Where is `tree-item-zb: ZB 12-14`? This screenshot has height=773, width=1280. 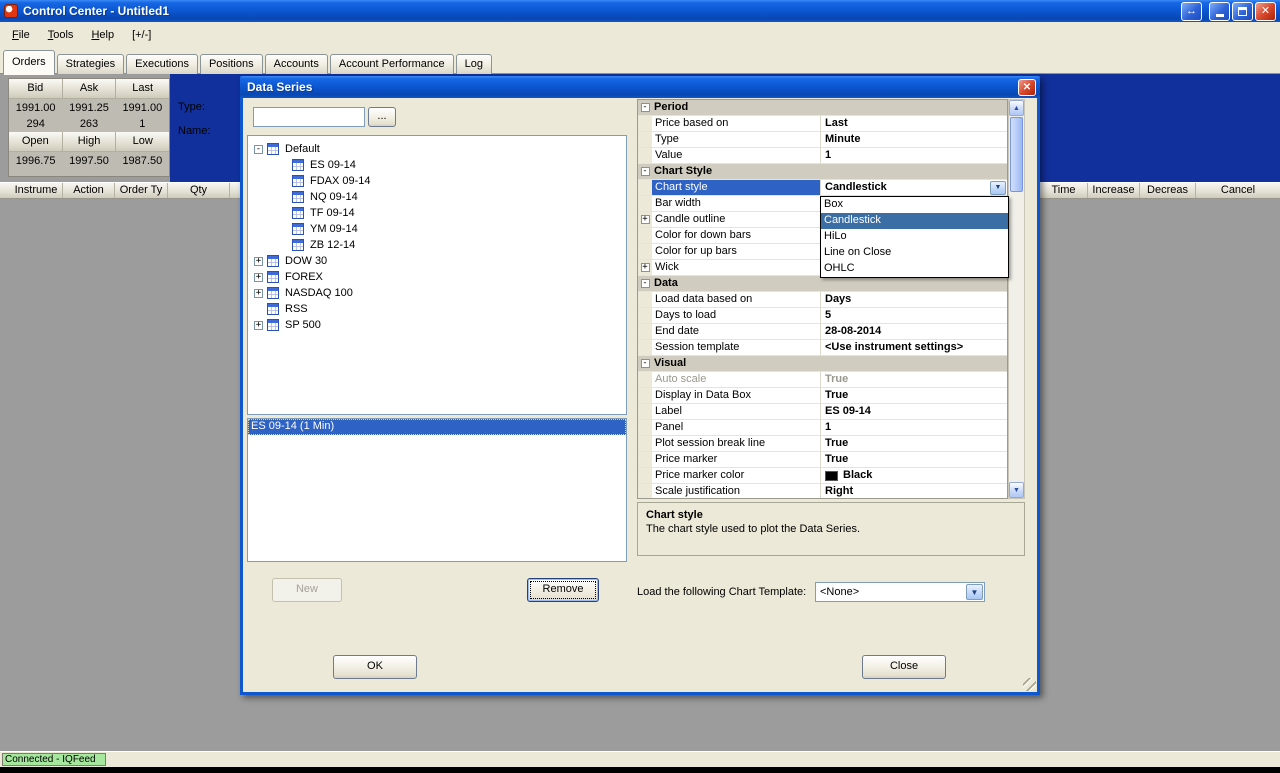
tree-item-zb: ZB 12-14 is located at coordinates (437, 245).